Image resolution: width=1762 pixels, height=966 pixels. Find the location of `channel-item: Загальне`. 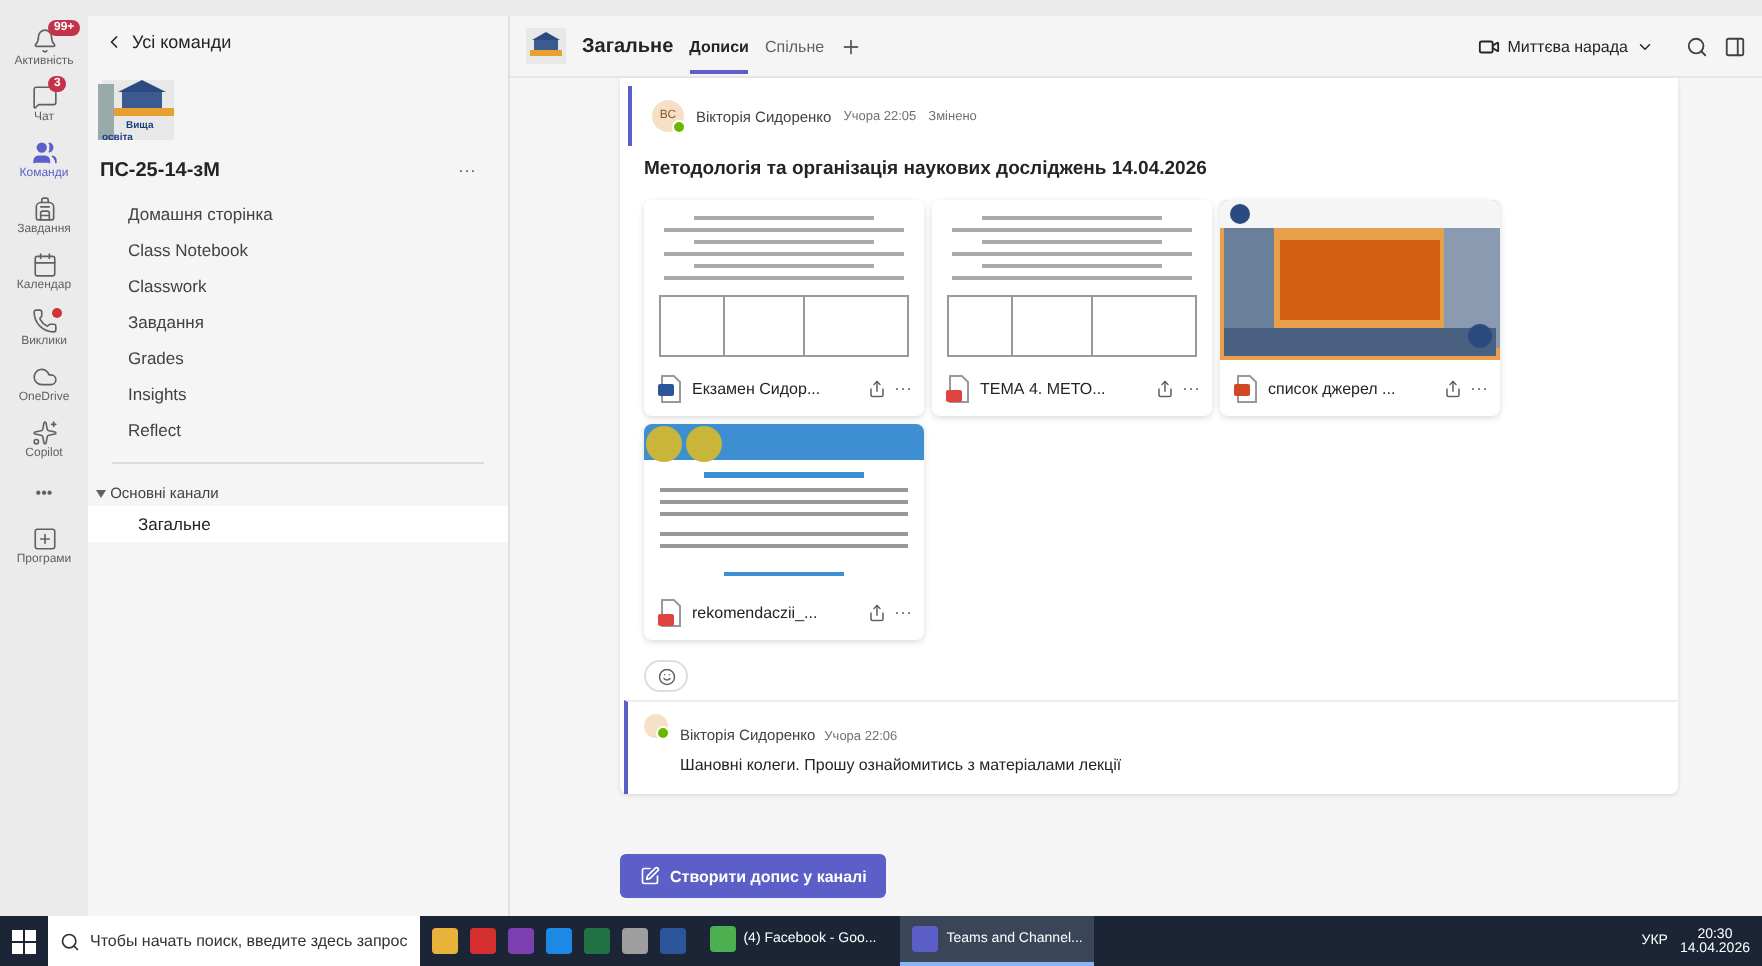

channel-item: Загальне is located at coordinates (298, 524).